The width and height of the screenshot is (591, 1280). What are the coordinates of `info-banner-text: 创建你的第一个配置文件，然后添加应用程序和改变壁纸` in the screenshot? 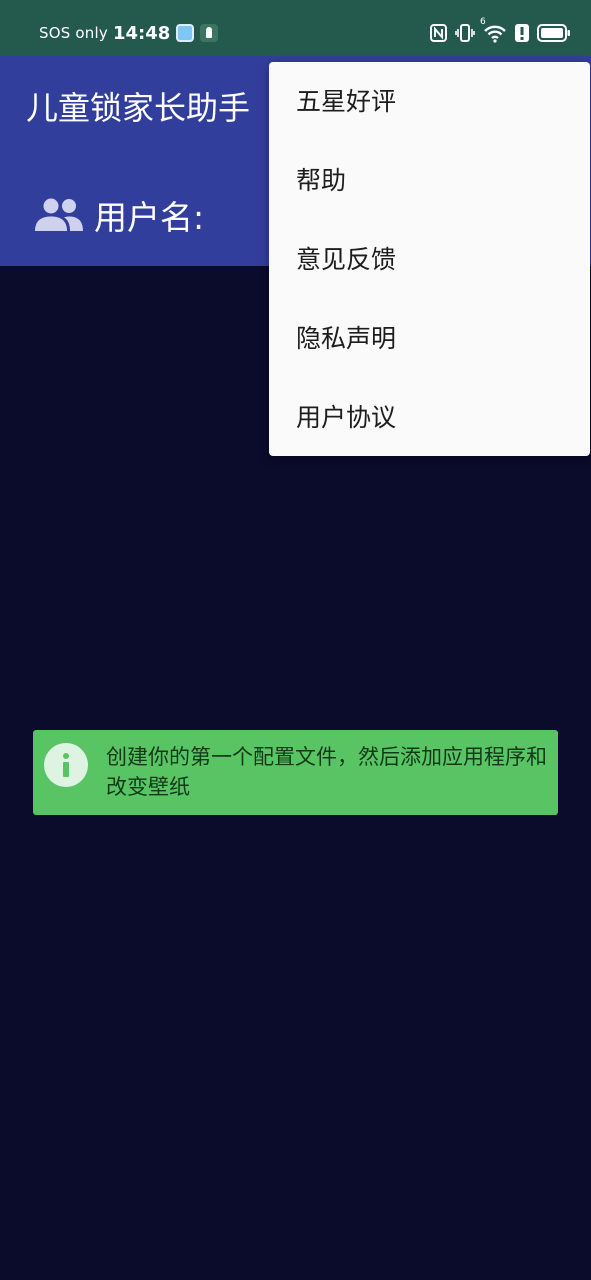 It's located at (326, 772).